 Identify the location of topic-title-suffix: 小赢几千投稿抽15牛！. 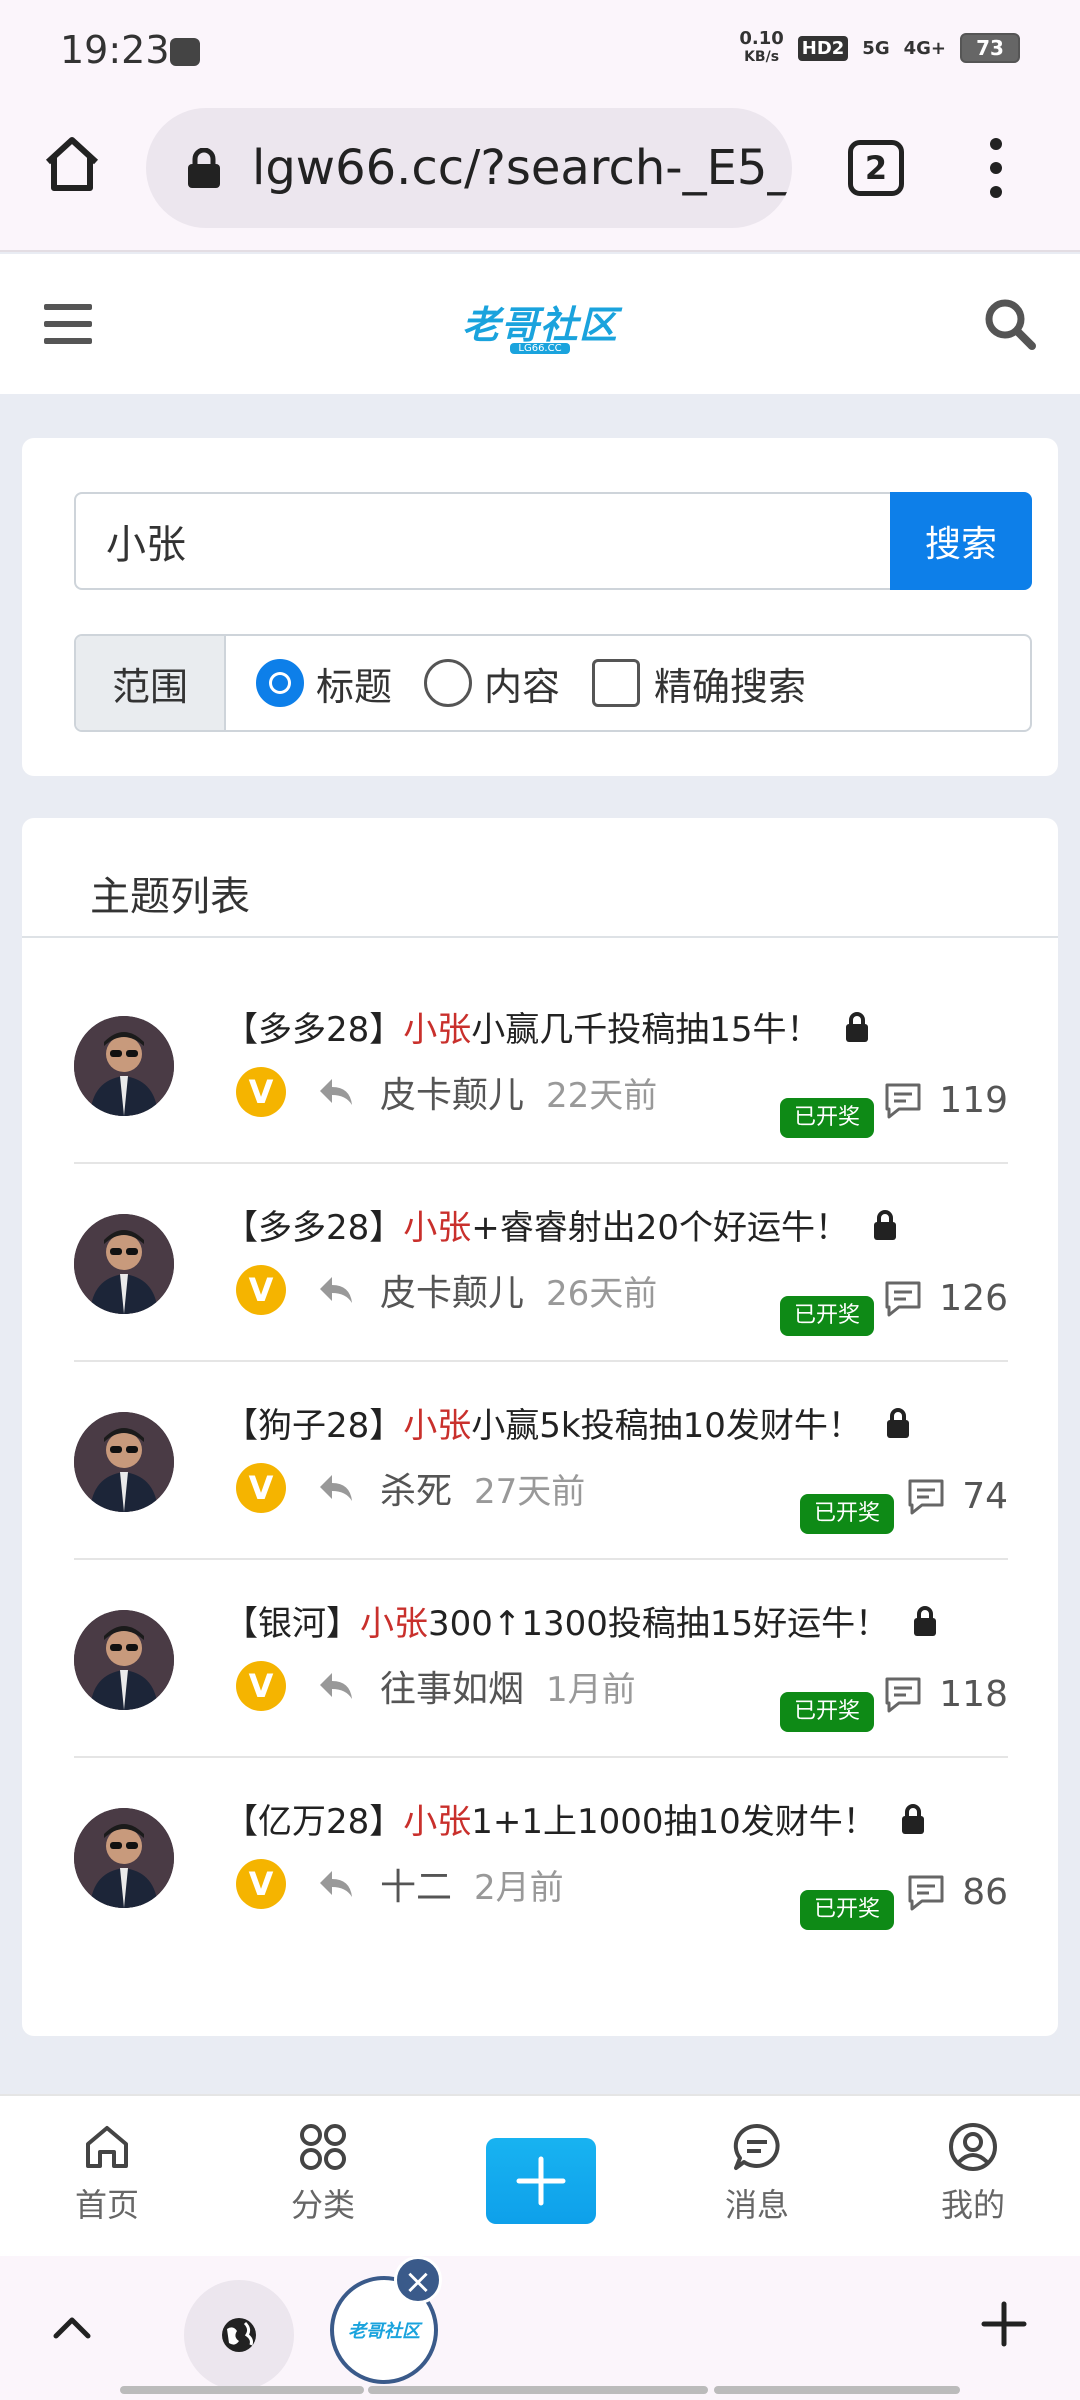
(646, 1030).